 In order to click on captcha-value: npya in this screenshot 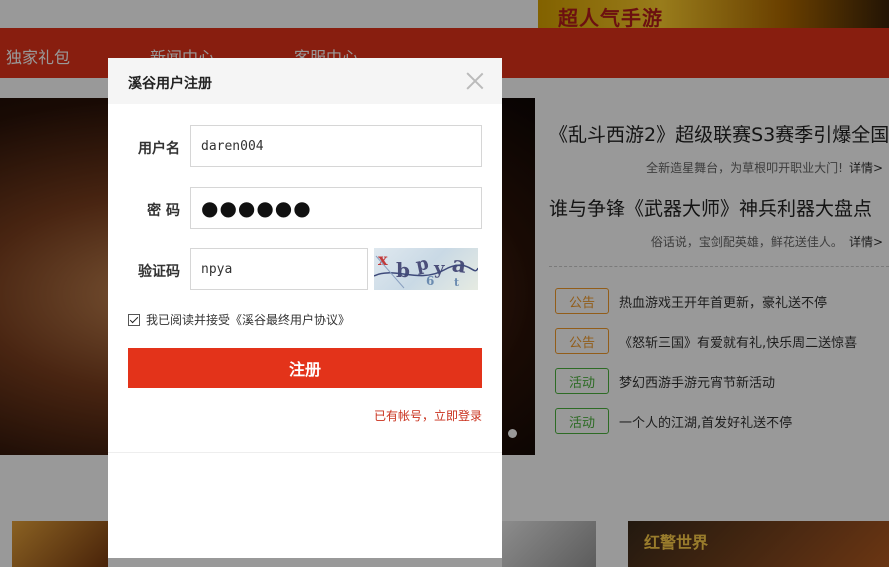, I will do `click(217, 269)`.